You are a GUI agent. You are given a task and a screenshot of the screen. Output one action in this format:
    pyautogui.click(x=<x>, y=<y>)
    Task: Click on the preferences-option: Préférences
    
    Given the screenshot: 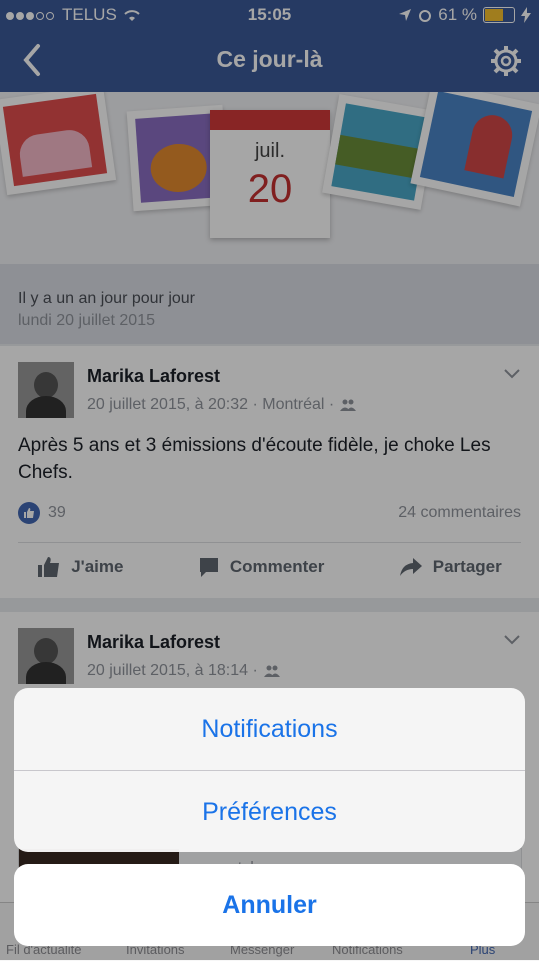 What is the action you would take?
    pyautogui.click(x=269, y=811)
    